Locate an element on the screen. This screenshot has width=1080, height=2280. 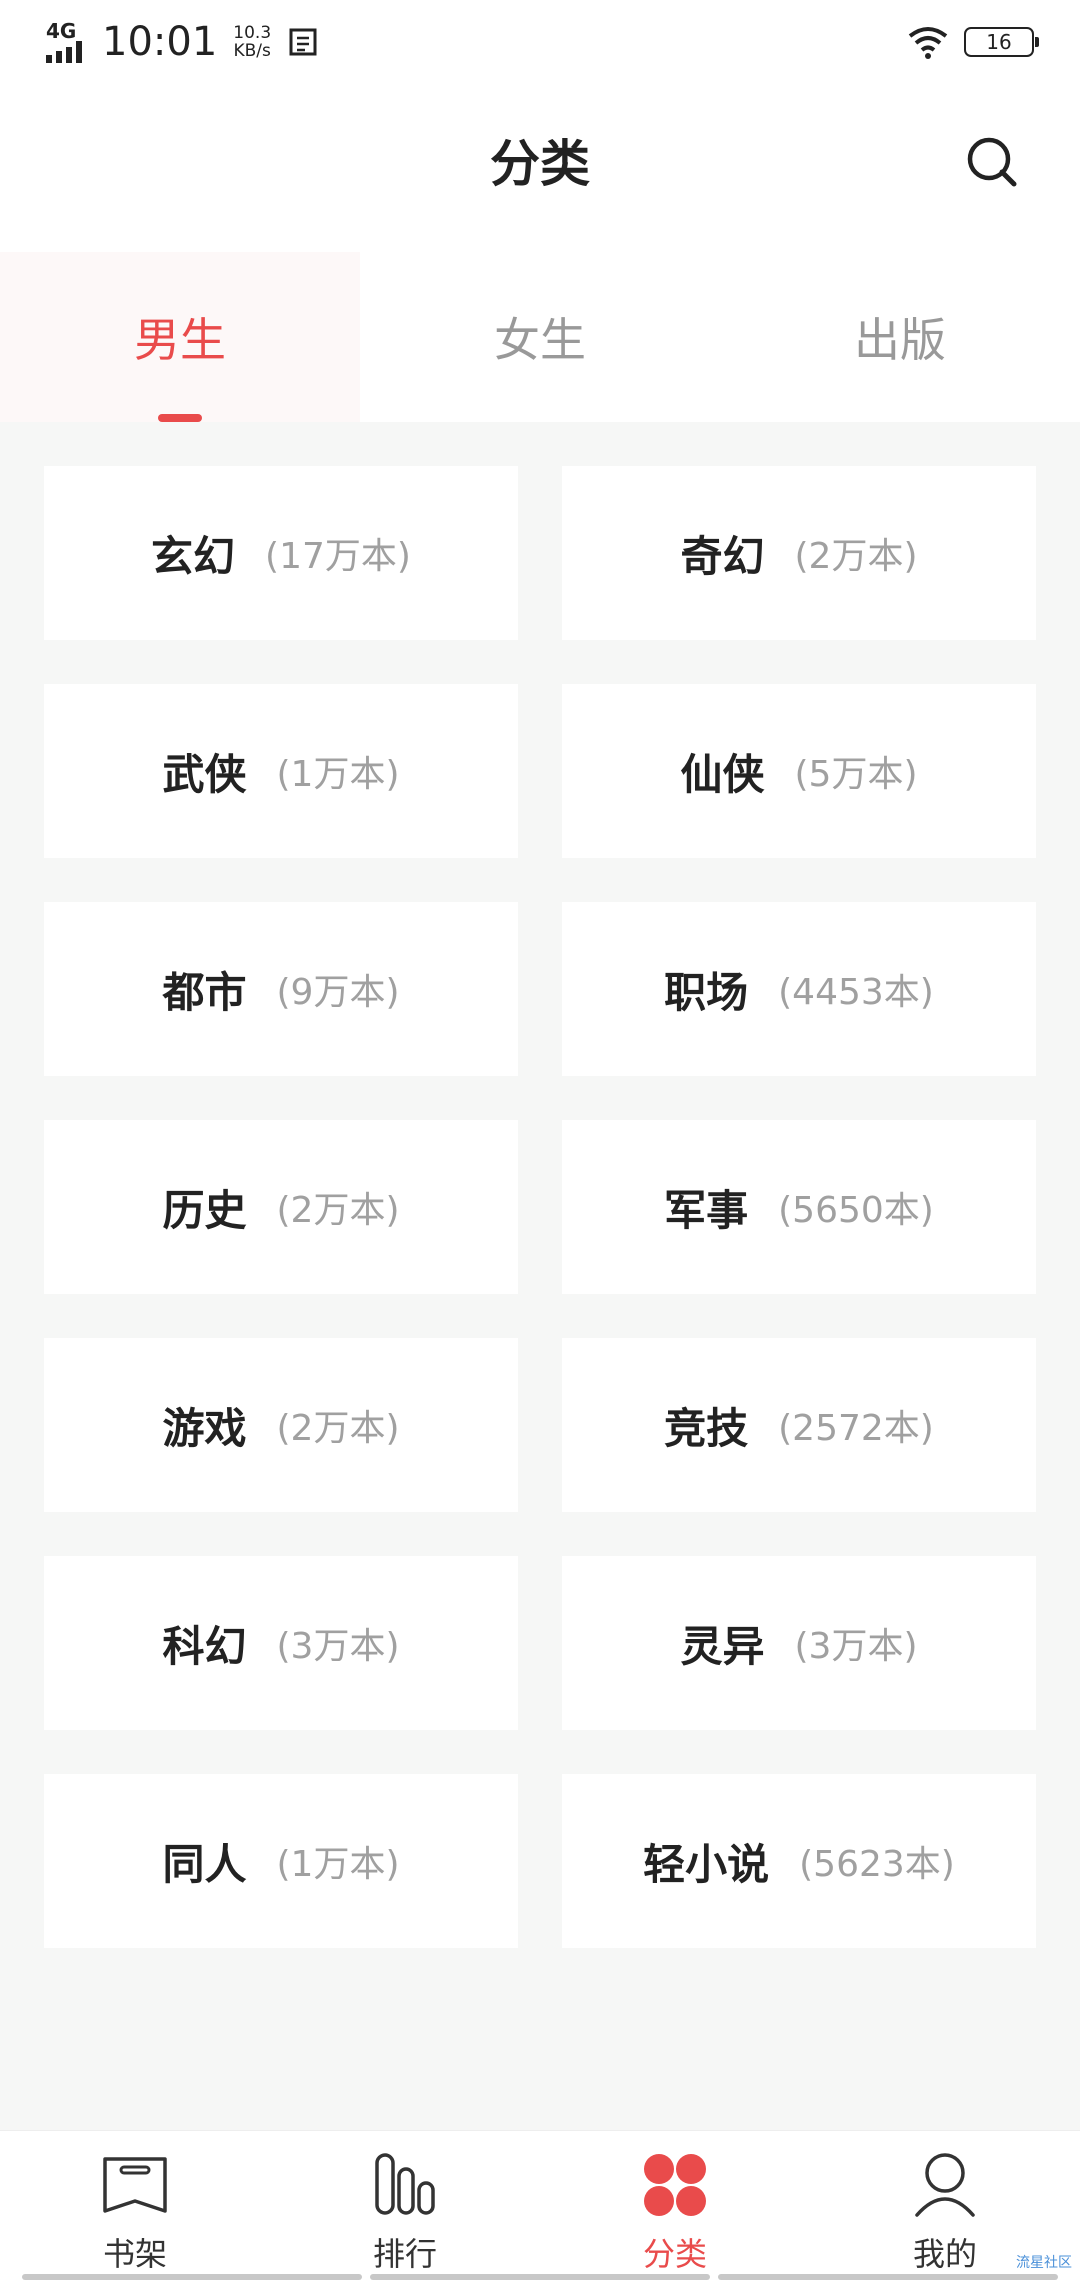
category-count: (5650本) is located at coordinates (856, 1210).